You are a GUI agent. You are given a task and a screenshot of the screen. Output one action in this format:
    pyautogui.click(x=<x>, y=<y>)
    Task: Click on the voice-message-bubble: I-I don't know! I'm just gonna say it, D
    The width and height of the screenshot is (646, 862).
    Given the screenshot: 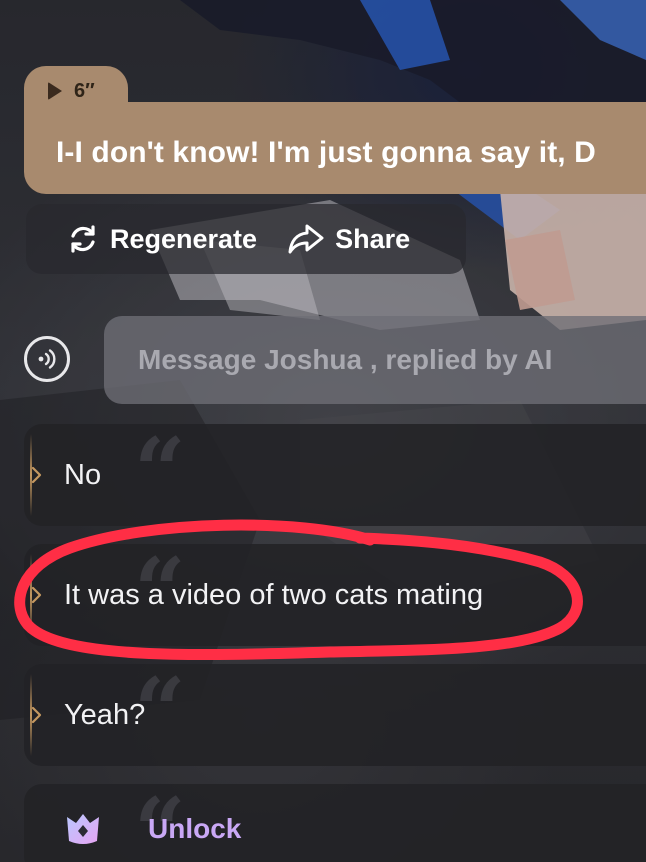 What is the action you would take?
    pyautogui.click(x=335, y=148)
    